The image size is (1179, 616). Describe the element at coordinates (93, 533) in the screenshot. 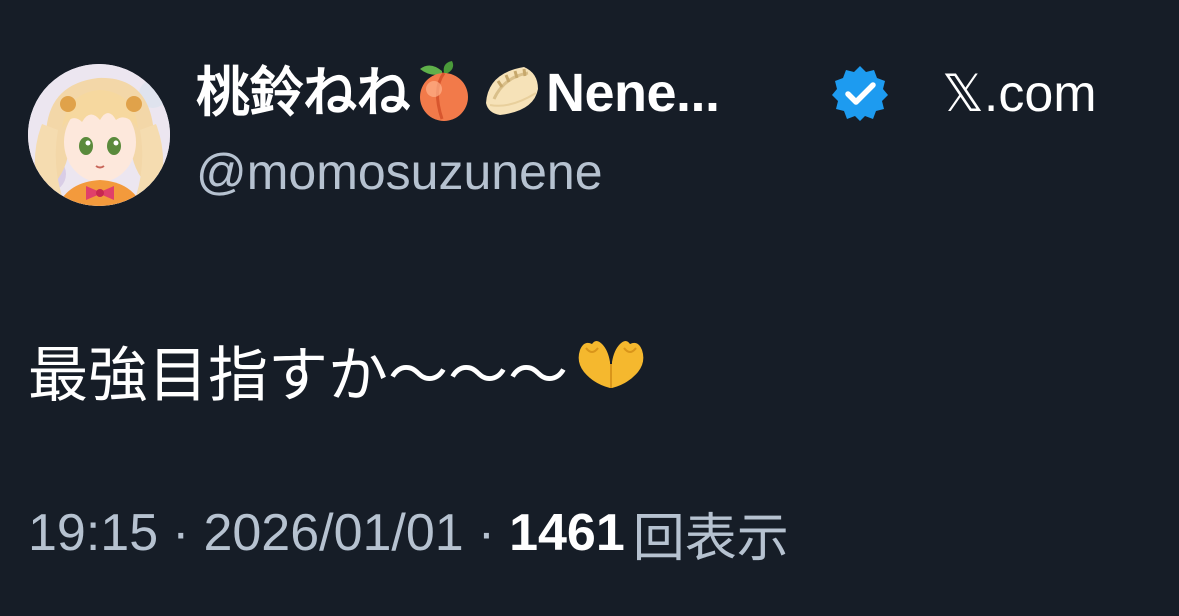

I see `tweet-time: 19:15` at that location.